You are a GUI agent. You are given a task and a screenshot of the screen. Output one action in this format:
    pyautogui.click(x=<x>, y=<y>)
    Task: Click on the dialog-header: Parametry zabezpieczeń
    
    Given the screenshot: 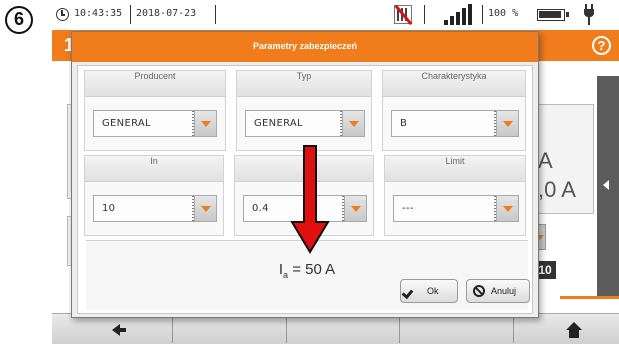 What is the action you would take?
    pyautogui.click(x=305, y=47)
    